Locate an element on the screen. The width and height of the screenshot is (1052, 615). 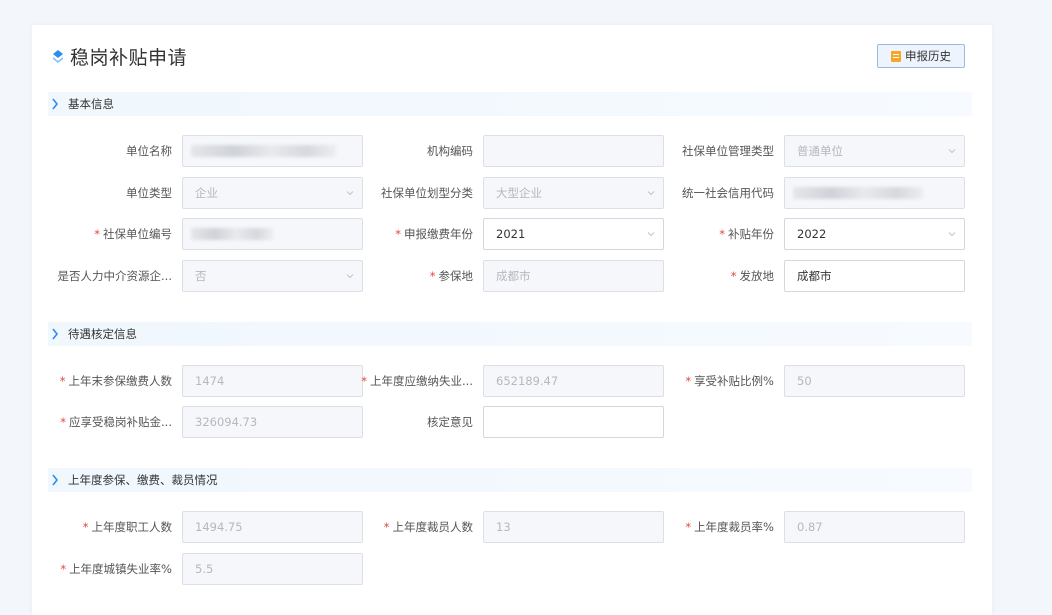
unit-name-label: 单位名称 is located at coordinates (149, 151).